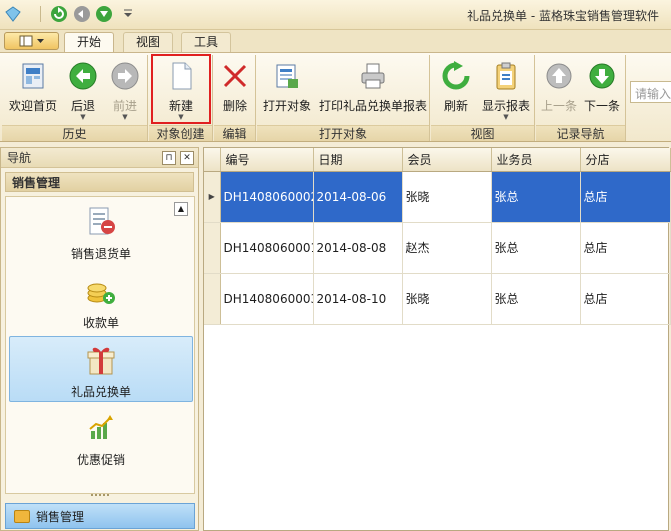  What do you see at coordinates (169, 158) in the screenshot?
I see `pin-icon: ⊓` at bounding box center [169, 158].